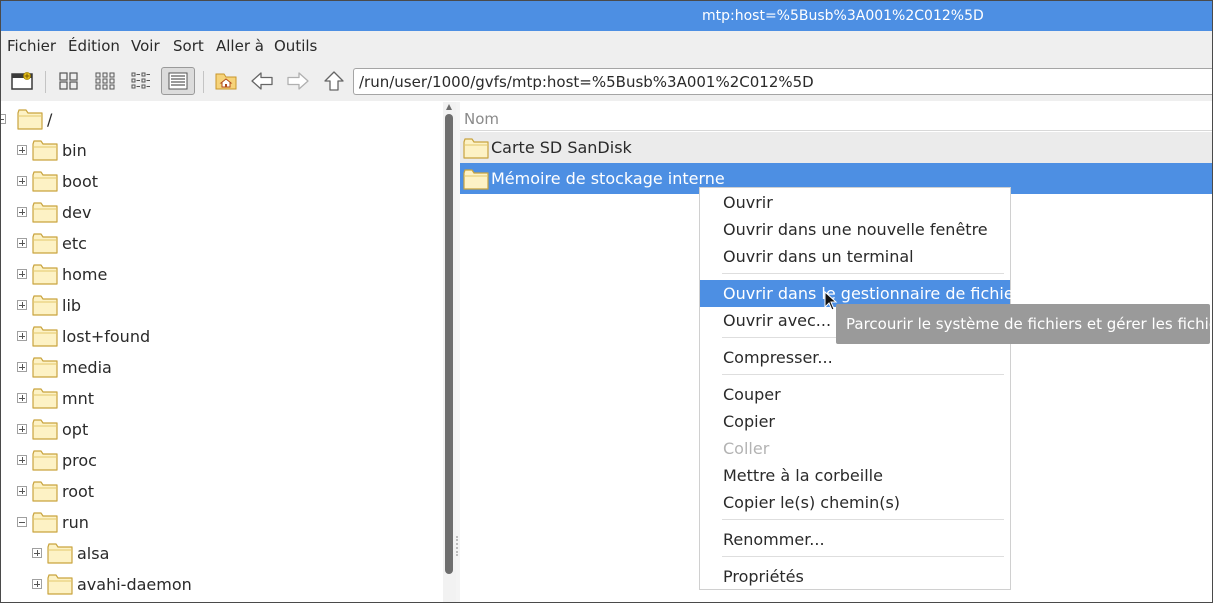  What do you see at coordinates (855, 502) in the screenshot?
I see `menu-item-copier-chemins: Copier le(s) chemin(s)` at bounding box center [855, 502].